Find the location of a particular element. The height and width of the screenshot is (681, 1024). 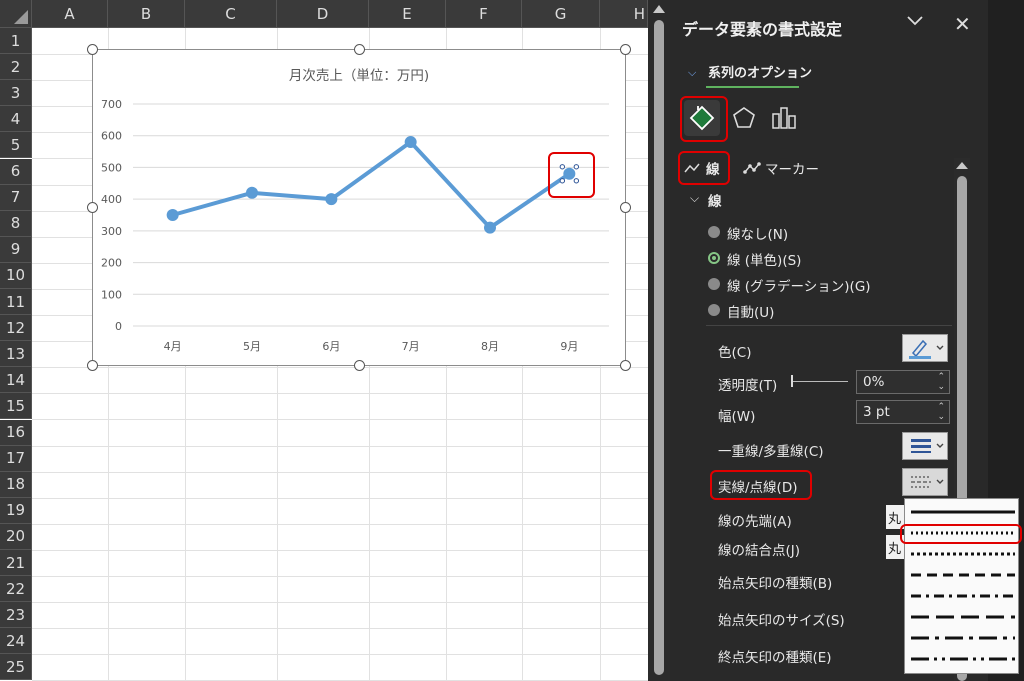

radio-no-line-label: 線なし(N) is located at coordinates (757, 233).